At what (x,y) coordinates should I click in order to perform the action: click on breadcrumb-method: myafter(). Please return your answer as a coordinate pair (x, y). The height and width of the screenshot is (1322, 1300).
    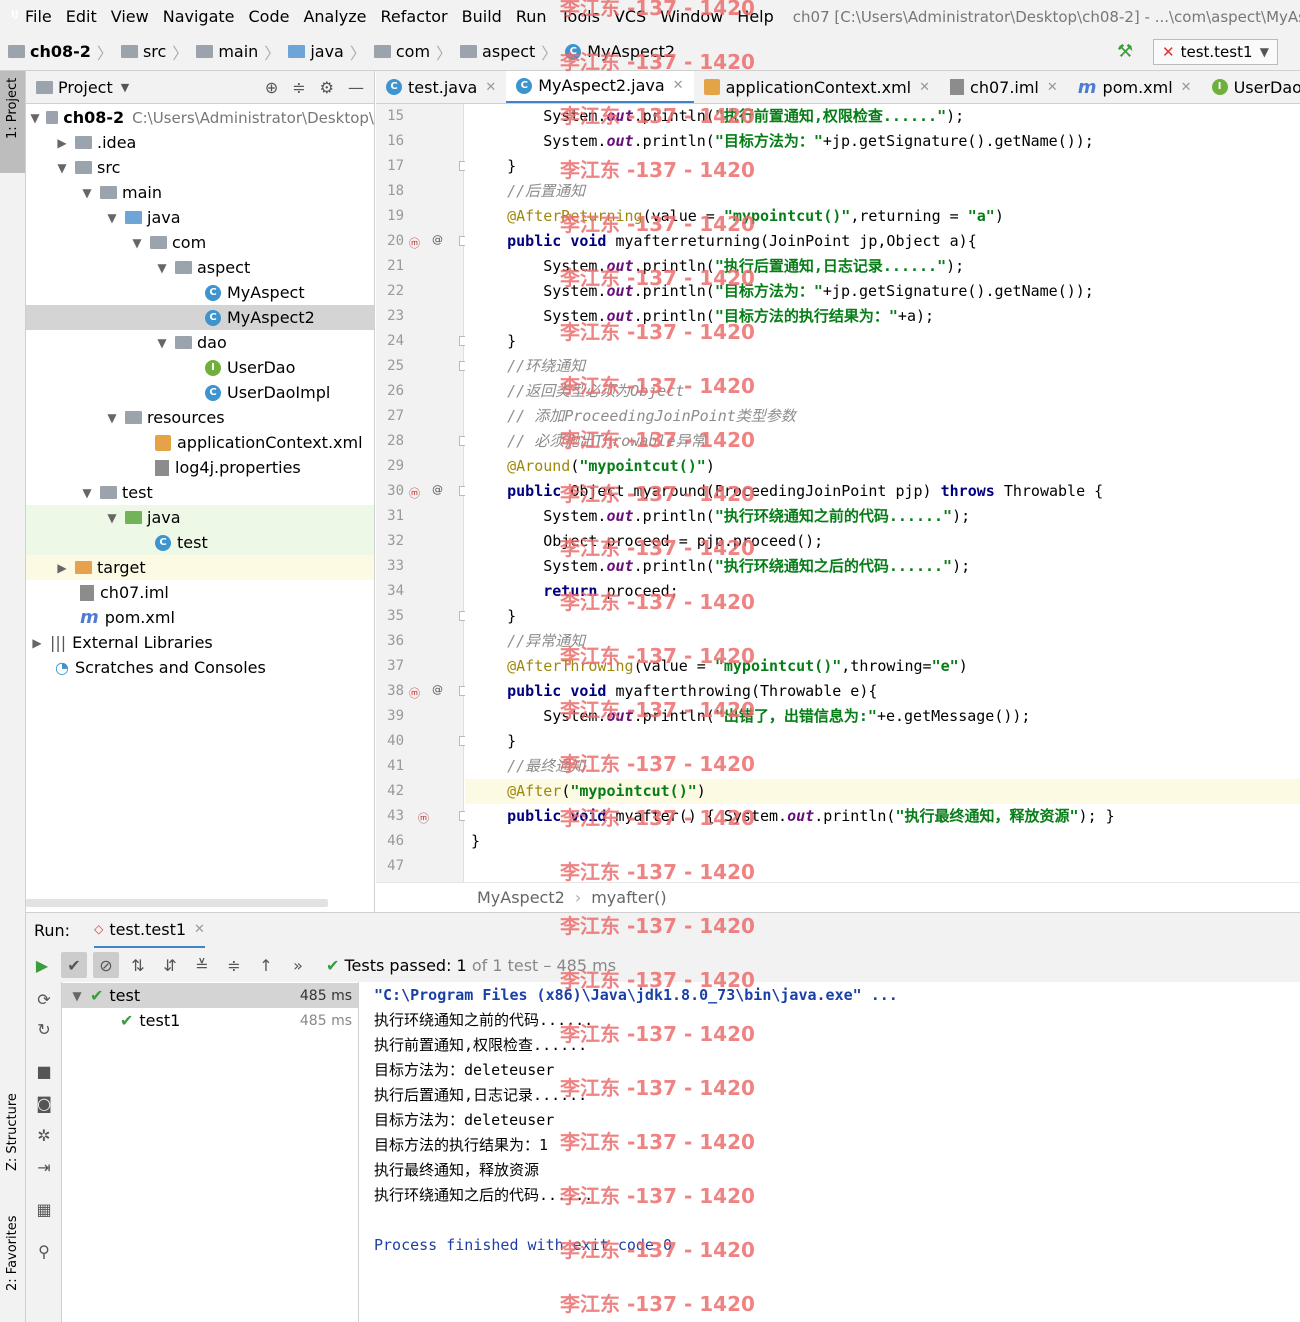
    Looking at the image, I should click on (628, 897).